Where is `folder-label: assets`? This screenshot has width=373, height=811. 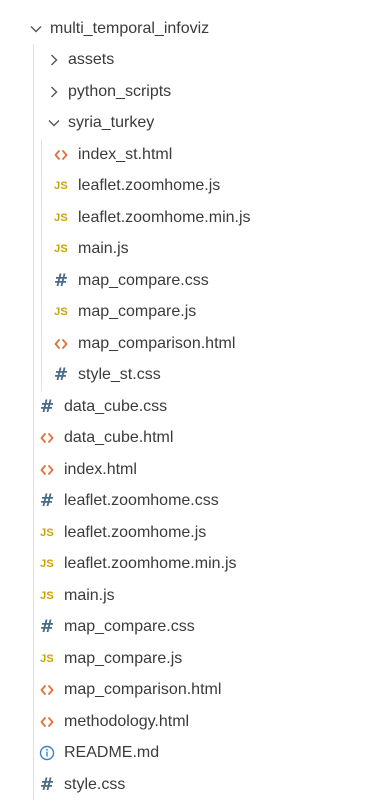 folder-label: assets is located at coordinates (91, 59).